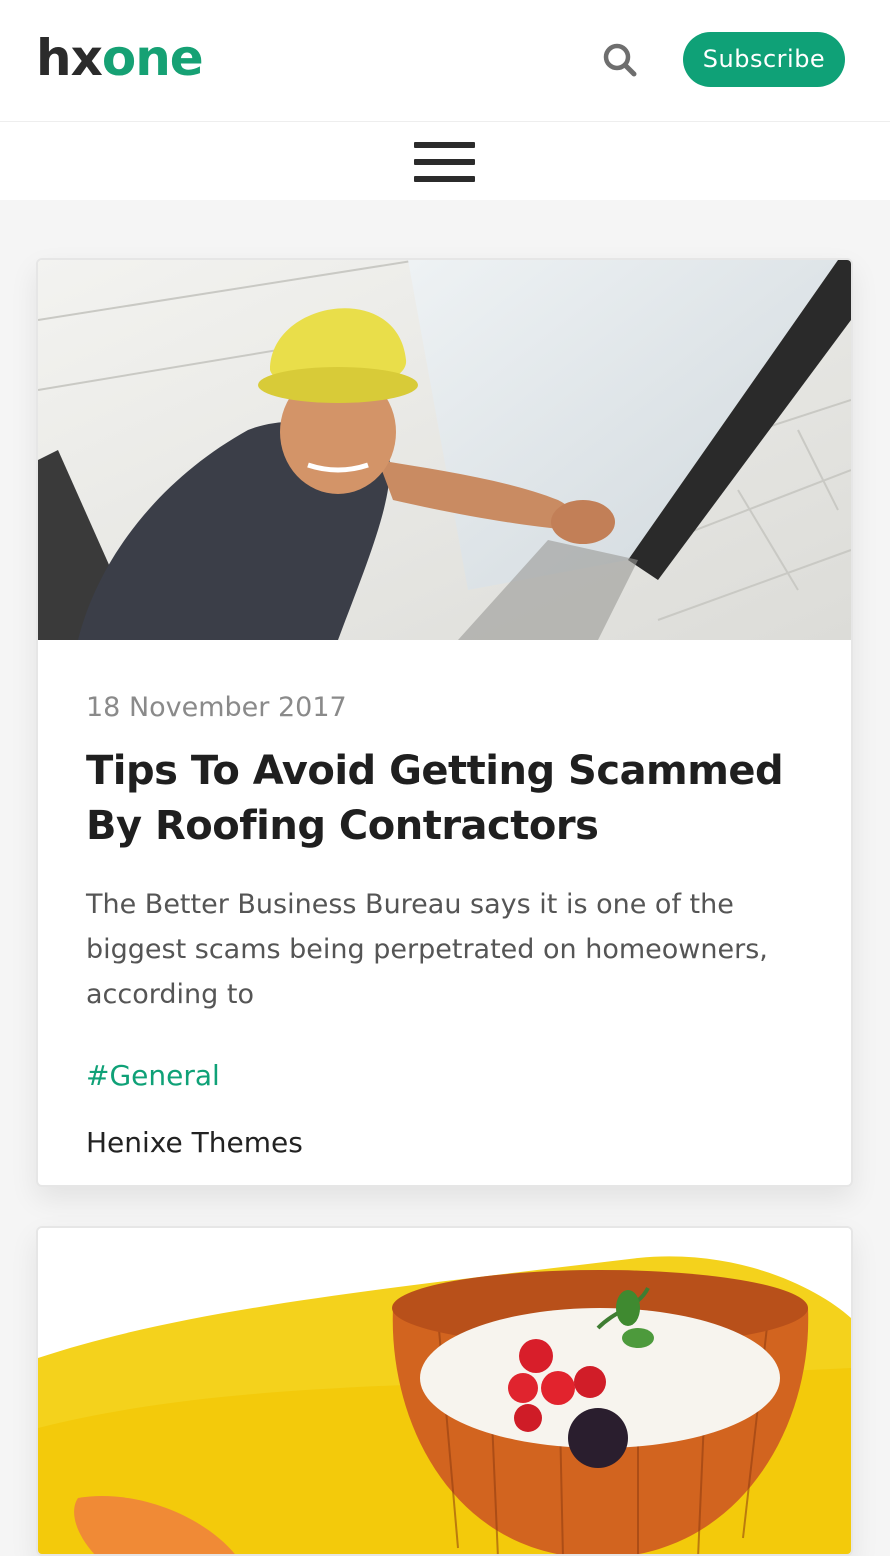 The height and width of the screenshot is (1556, 890). Describe the element at coordinates (445, 61) in the screenshot. I see `top-header: hxone Subscribe` at that location.